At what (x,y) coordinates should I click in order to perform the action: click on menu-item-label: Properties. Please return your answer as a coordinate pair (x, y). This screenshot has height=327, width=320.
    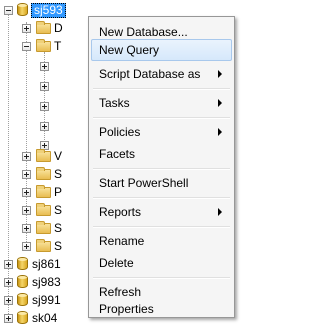
    Looking at the image, I should click on (126, 309).